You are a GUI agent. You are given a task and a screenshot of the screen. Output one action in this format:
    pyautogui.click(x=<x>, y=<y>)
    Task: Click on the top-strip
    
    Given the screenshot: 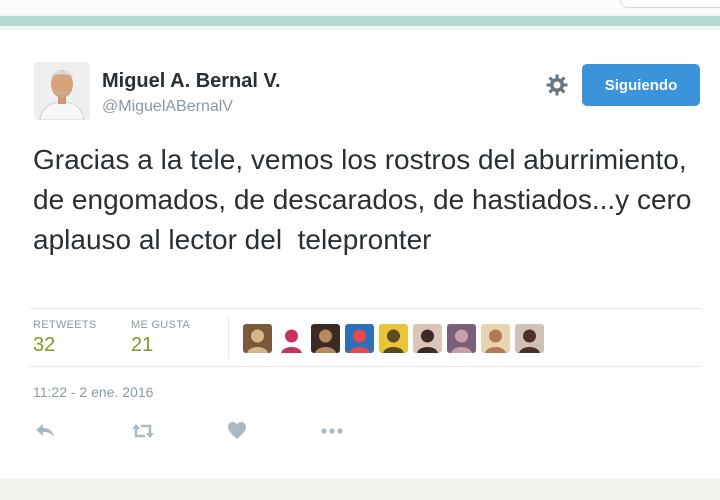 What is the action you would take?
    pyautogui.click(x=360, y=7)
    